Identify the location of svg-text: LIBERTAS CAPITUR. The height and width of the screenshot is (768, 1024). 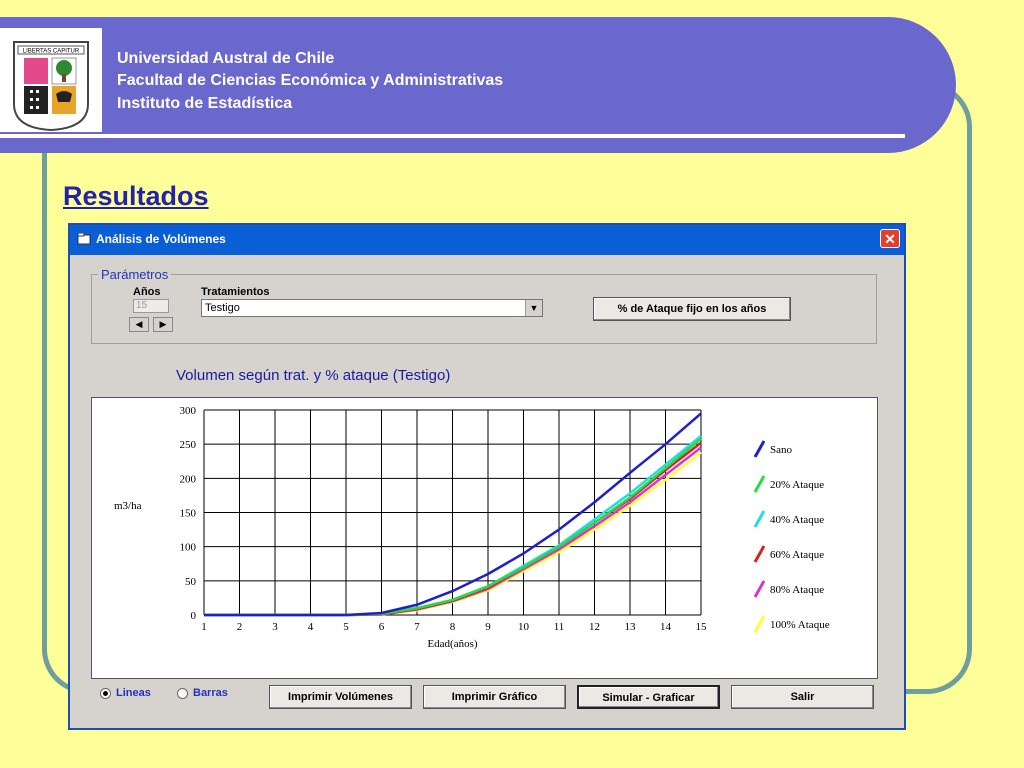
(51, 52).